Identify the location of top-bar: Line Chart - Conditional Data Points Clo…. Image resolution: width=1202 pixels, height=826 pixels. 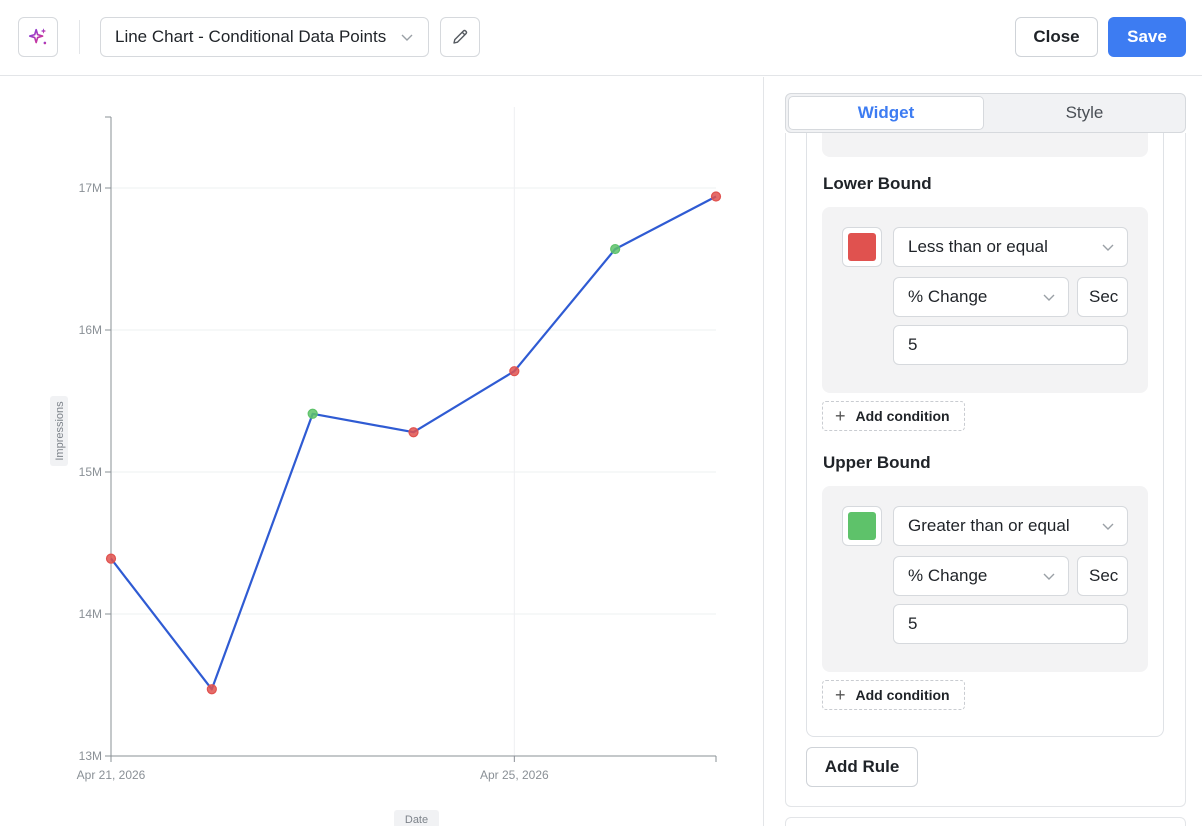
(601, 38).